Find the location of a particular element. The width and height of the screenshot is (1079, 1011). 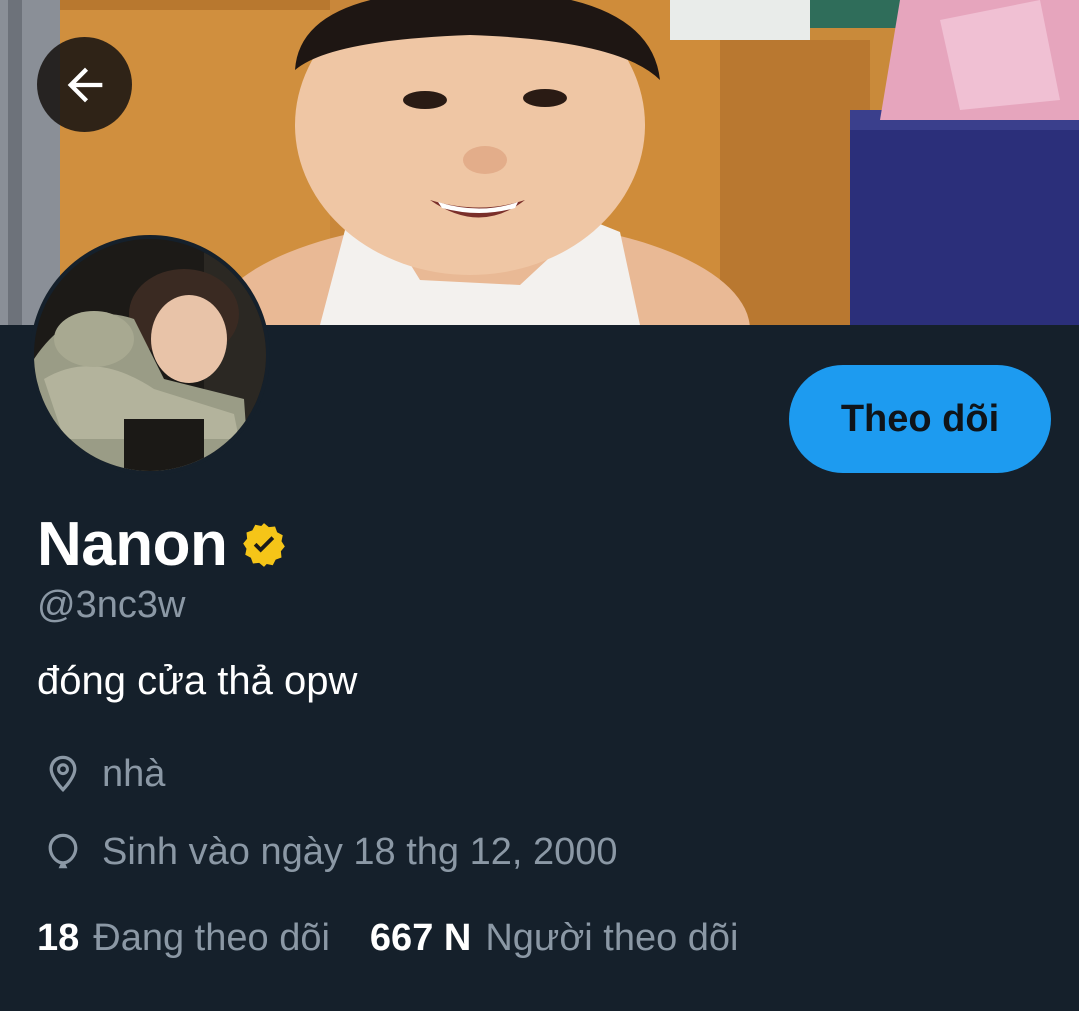

follow-button: Theo dõi is located at coordinates (920, 419).